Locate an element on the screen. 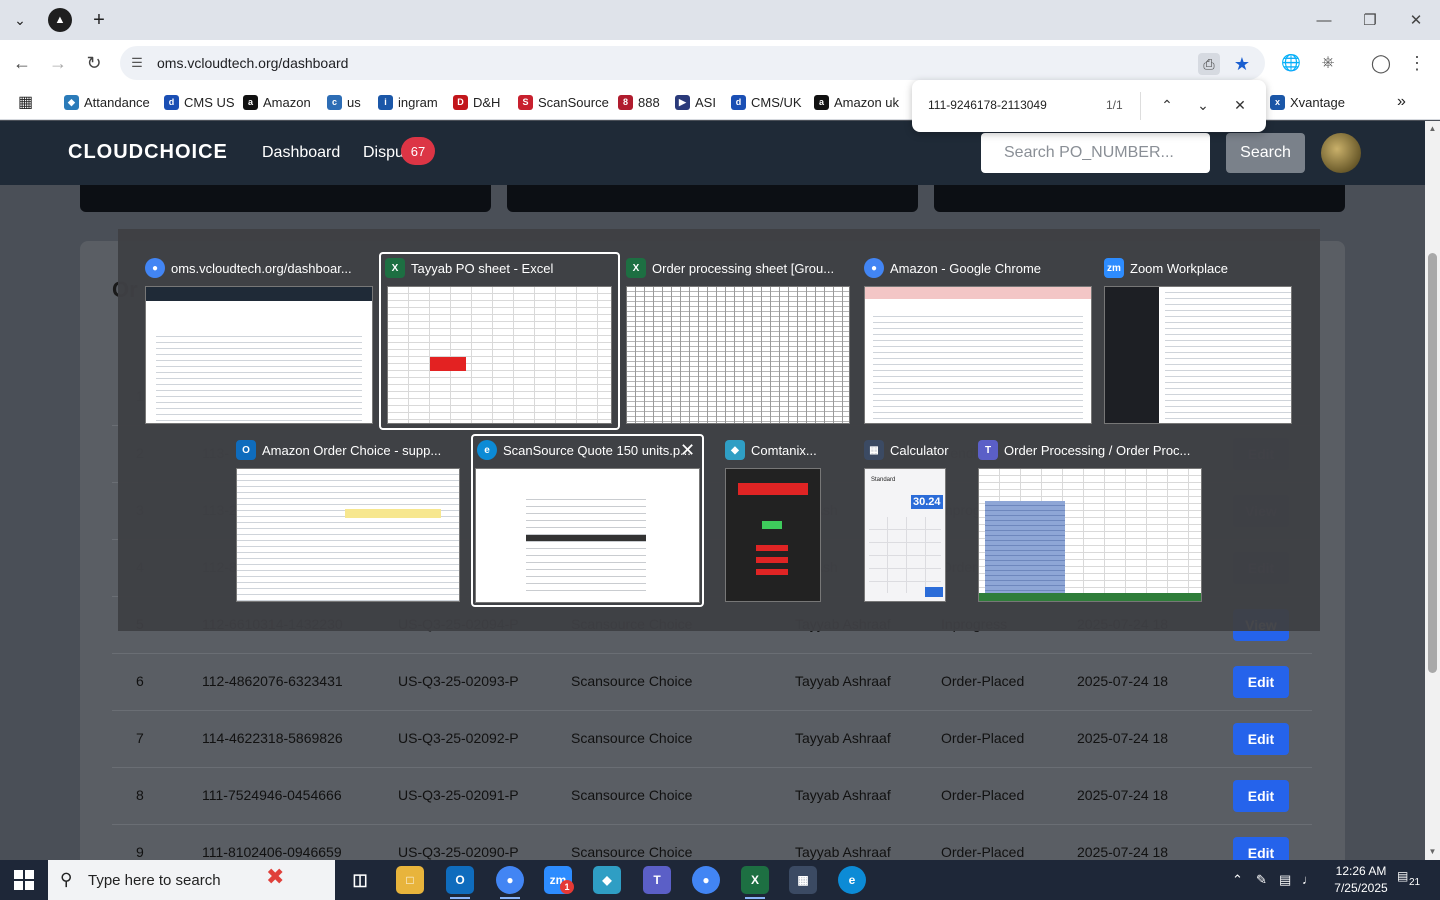 The height and width of the screenshot is (900, 1440). find-input: 111-9246178-2113049 is located at coordinates (987, 105).